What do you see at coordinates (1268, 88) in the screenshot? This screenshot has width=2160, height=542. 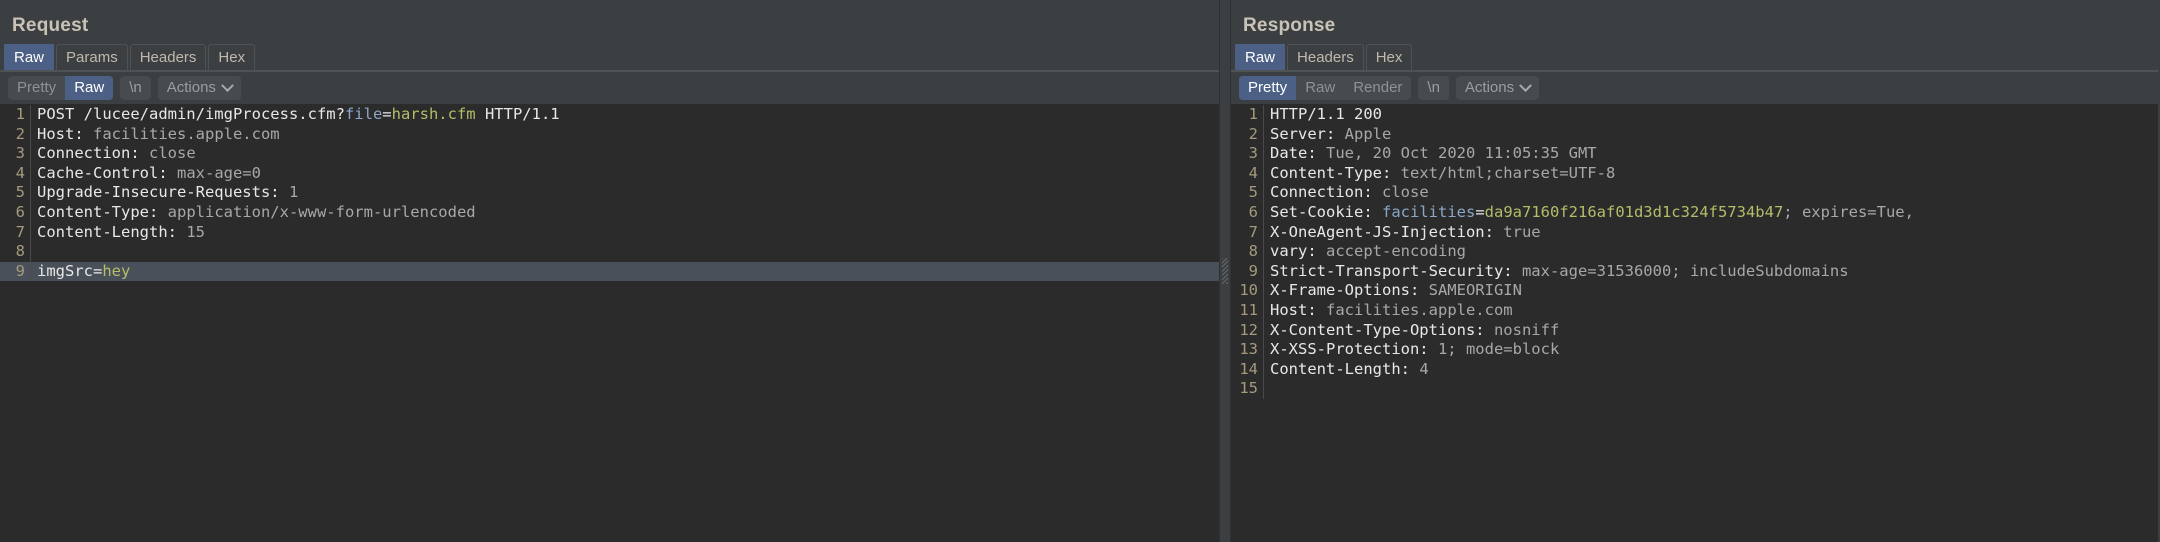 I see `response-pretty-button: Pretty` at bounding box center [1268, 88].